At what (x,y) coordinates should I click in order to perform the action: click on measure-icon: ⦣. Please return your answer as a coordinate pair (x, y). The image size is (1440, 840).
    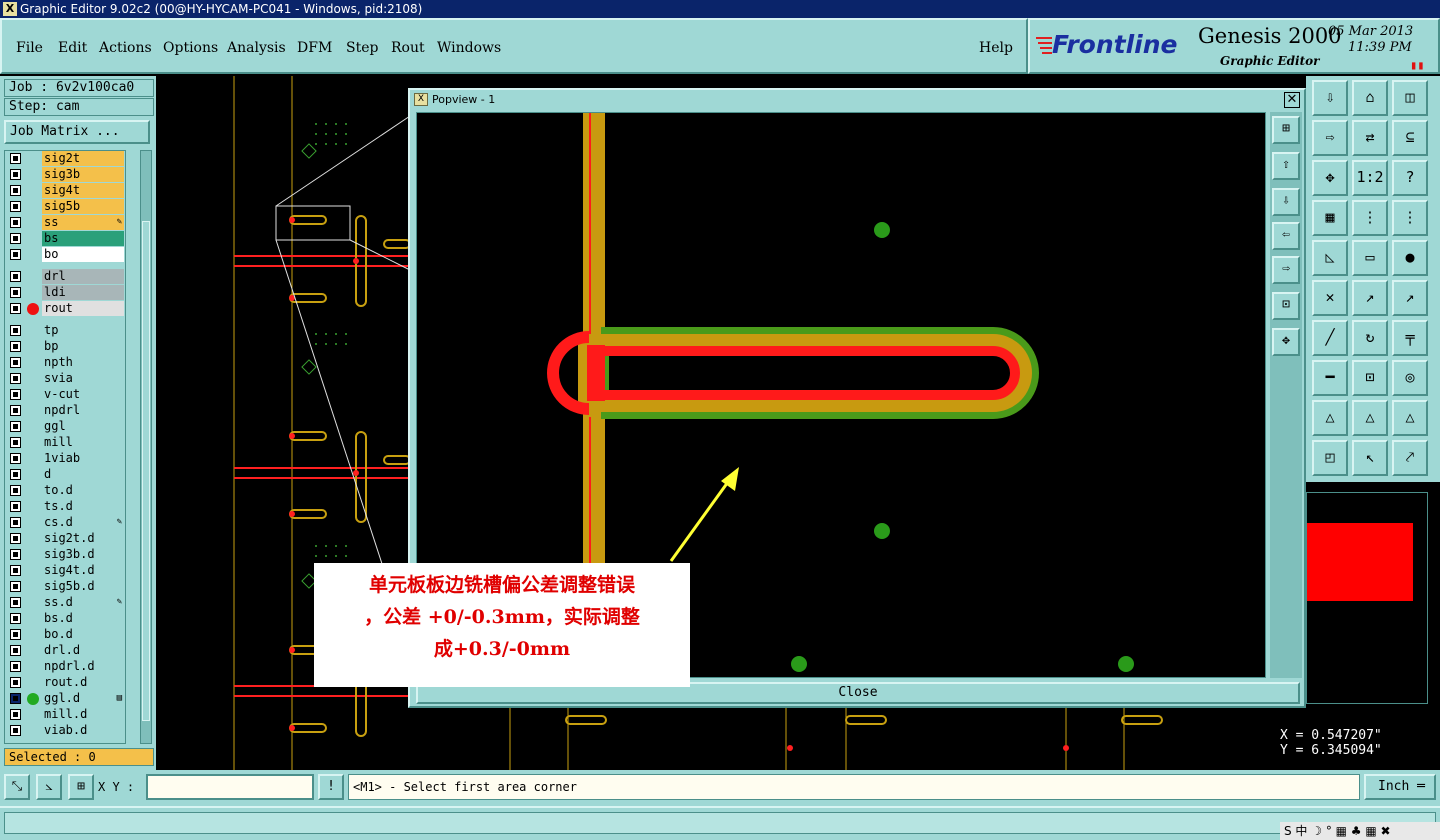
    Looking at the image, I should click on (49, 787).